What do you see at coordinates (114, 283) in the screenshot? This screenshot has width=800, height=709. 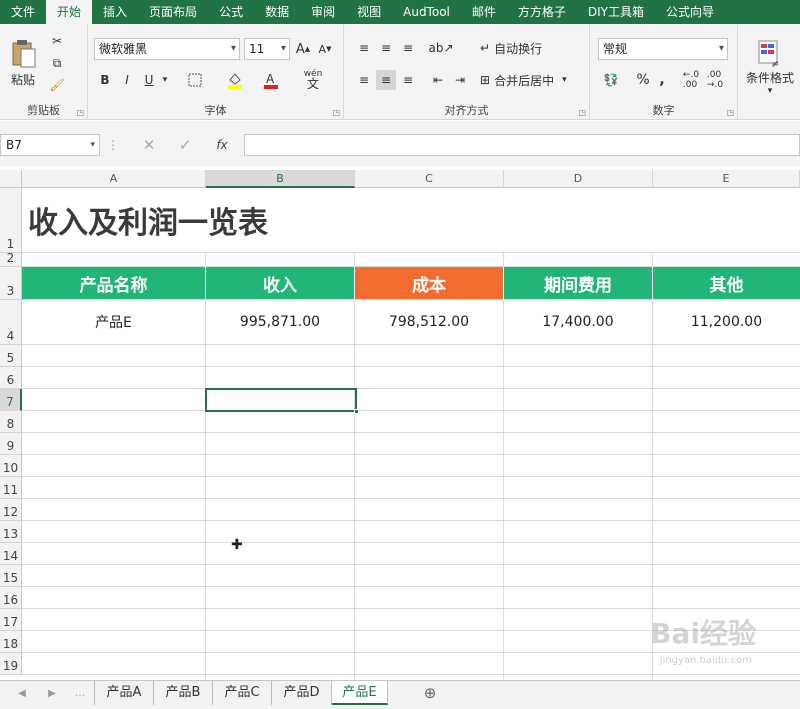 I see `header-cell-product-name: 产品名称` at bounding box center [114, 283].